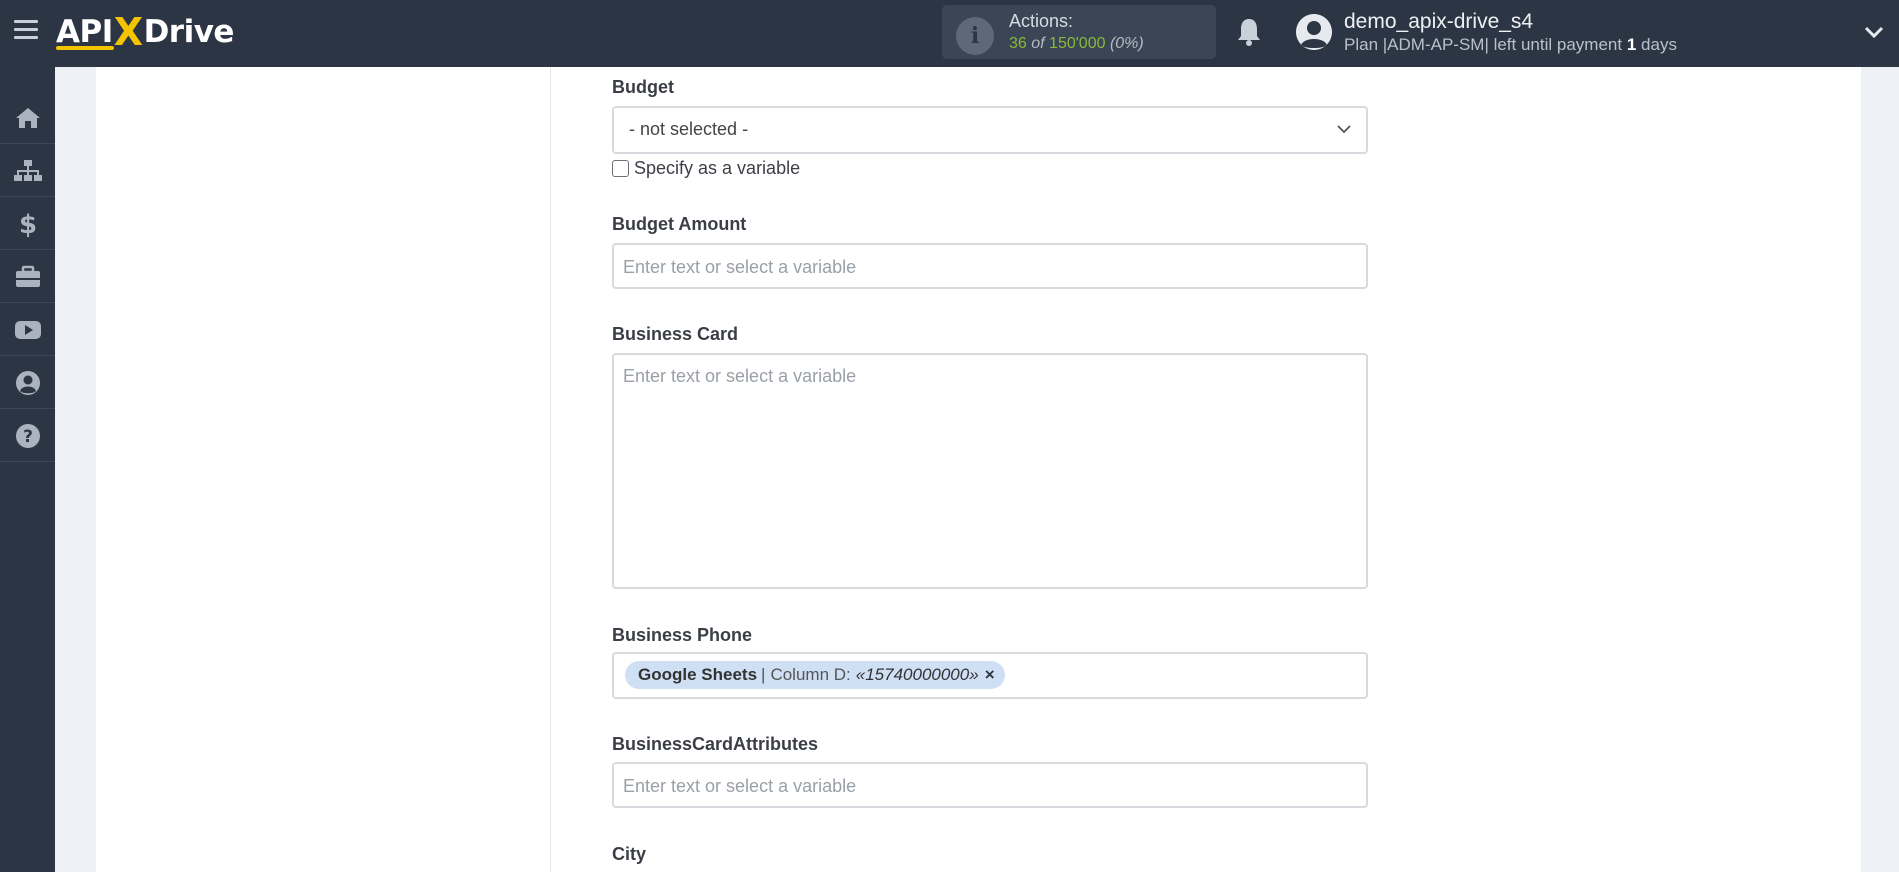 This screenshot has height=872, width=1899. Describe the element at coordinates (810, 674) in the screenshot. I see `tag-column: Column D:` at that location.